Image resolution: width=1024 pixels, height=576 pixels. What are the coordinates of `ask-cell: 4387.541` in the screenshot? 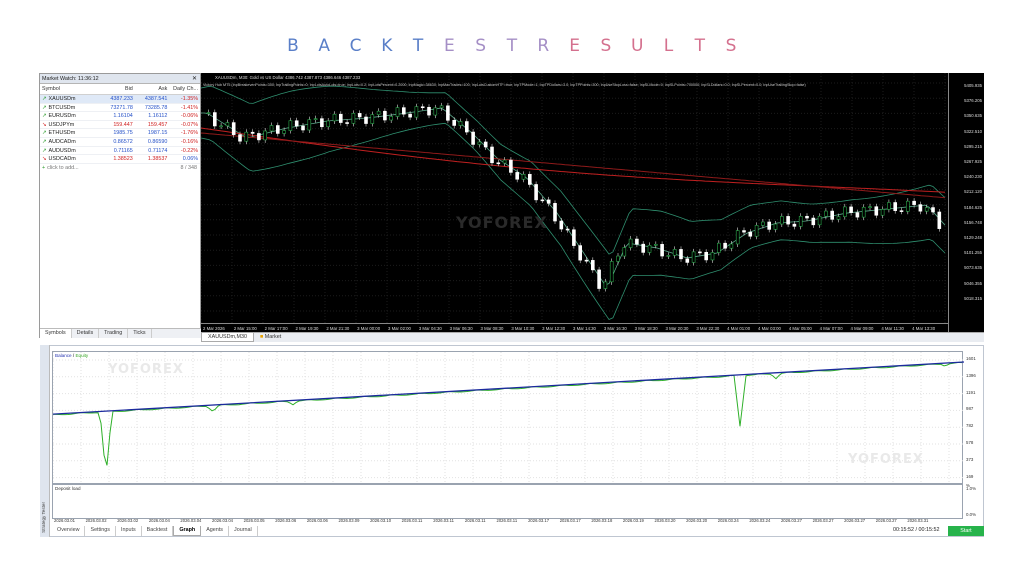 It's located at (156, 99).